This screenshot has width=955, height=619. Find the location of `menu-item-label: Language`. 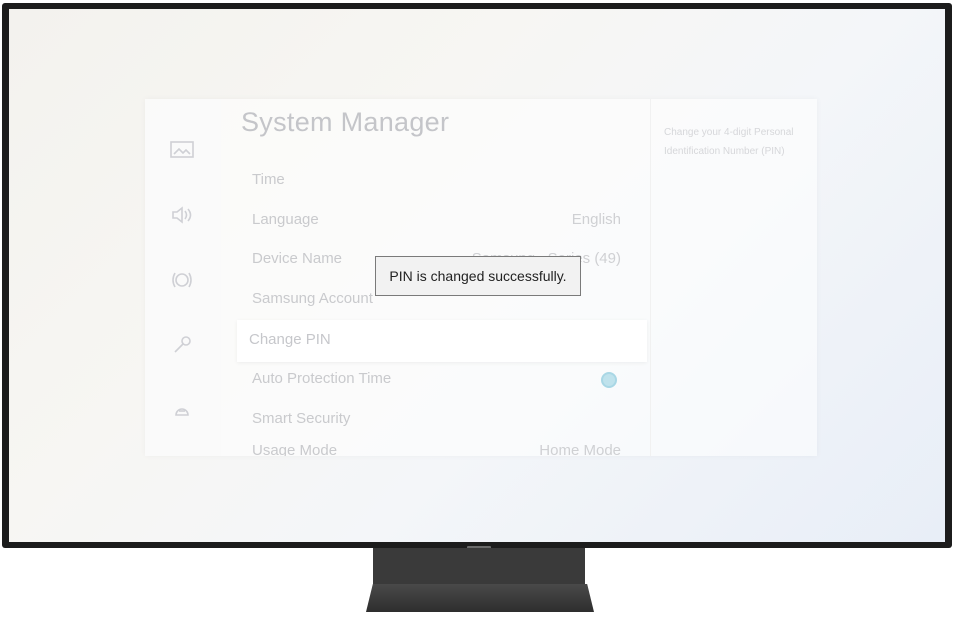

menu-item-label: Language is located at coordinates (285, 219).